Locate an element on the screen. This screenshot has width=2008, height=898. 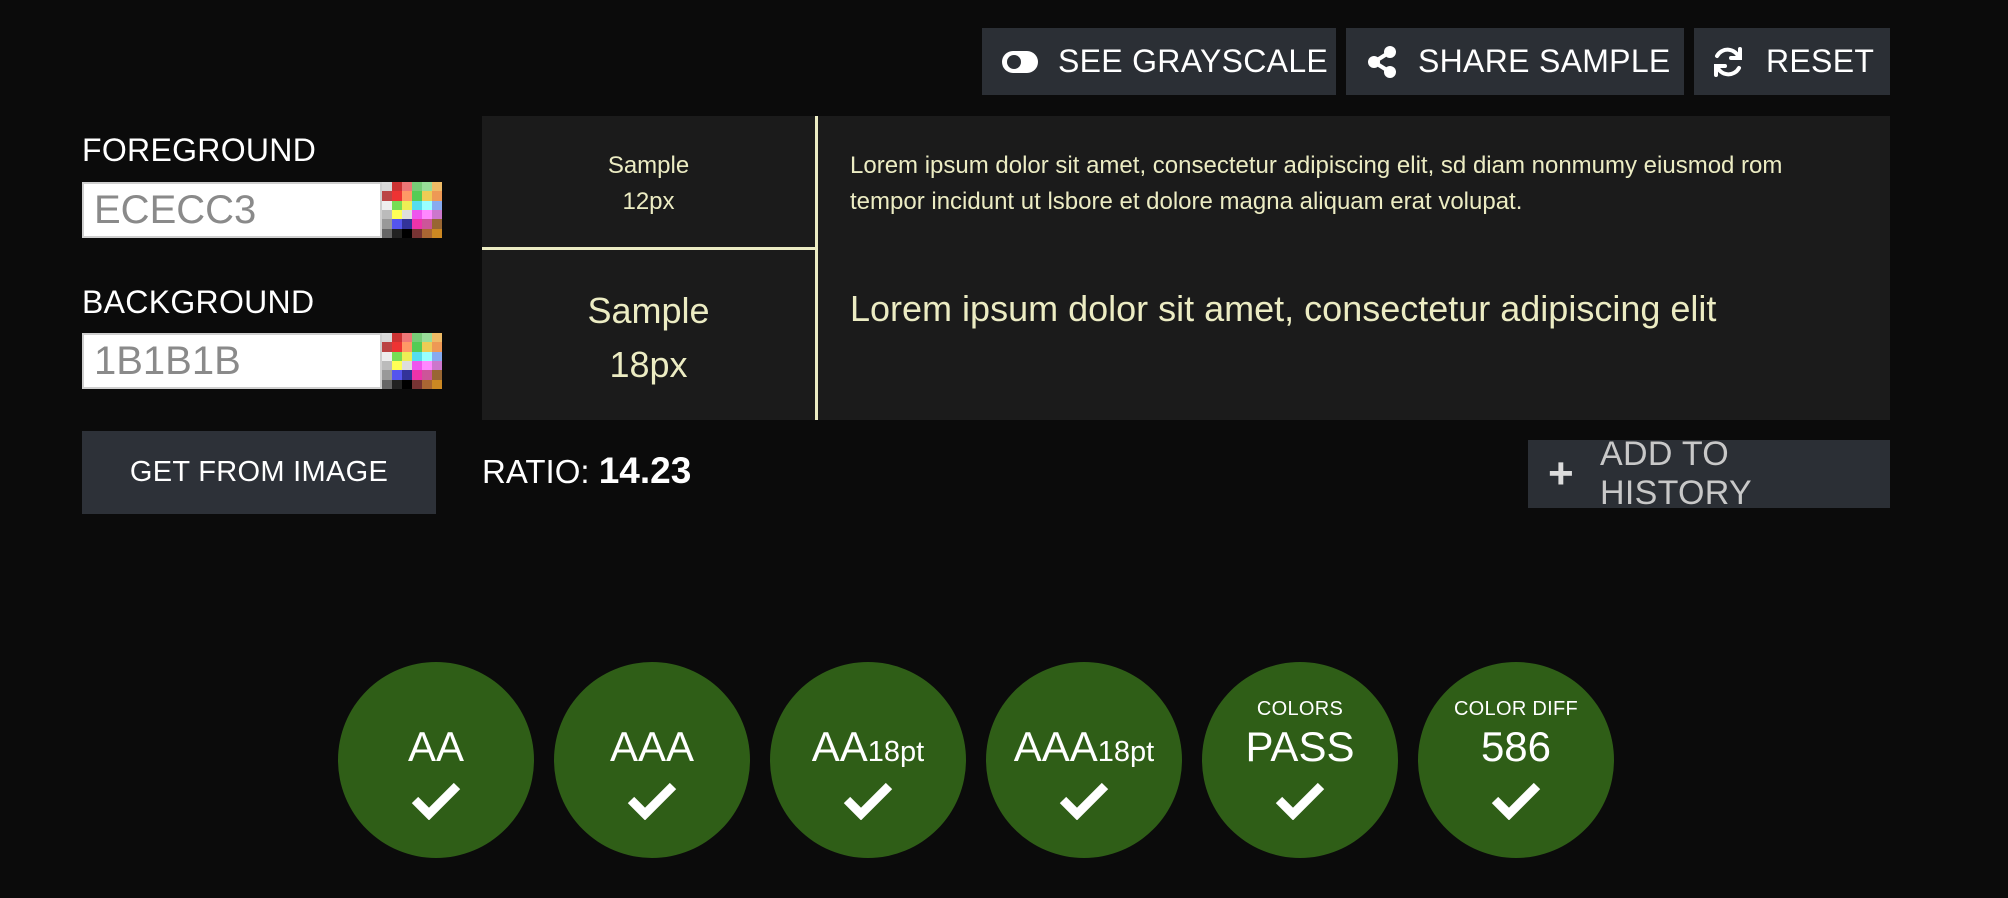
see-grayscale-label: SEE GRAYSCALE is located at coordinates (1193, 61).